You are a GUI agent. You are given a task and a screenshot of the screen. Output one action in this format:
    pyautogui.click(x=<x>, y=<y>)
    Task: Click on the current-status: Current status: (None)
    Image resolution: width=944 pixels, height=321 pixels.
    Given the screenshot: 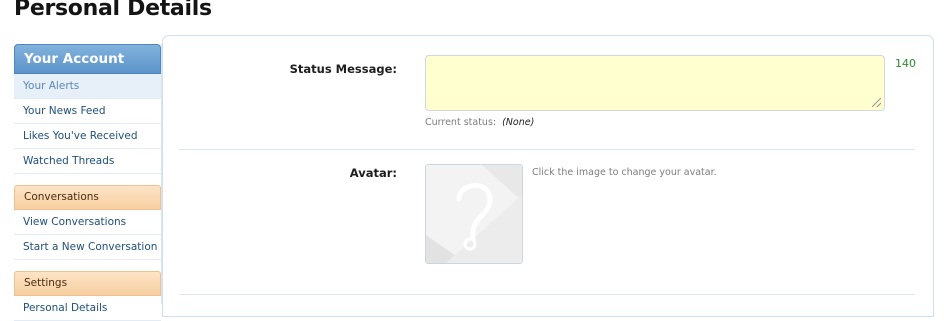 What is the action you would take?
    pyautogui.click(x=479, y=122)
    